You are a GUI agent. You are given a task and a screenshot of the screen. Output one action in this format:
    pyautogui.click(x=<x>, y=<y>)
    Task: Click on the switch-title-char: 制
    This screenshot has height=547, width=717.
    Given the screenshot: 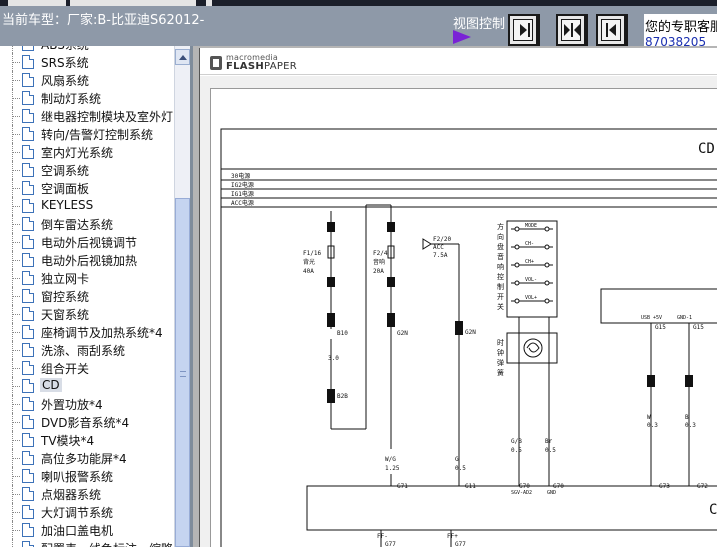 What is the action you would take?
    pyautogui.click(x=500, y=286)
    